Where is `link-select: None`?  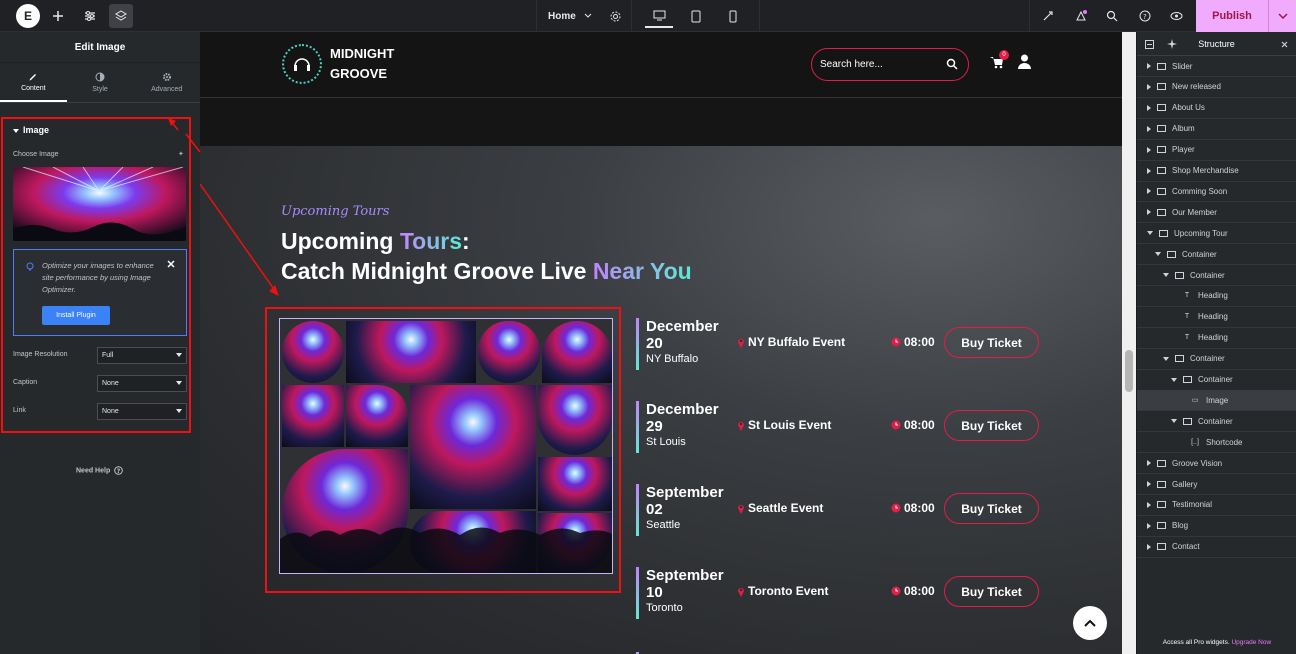 link-select: None is located at coordinates (142, 411).